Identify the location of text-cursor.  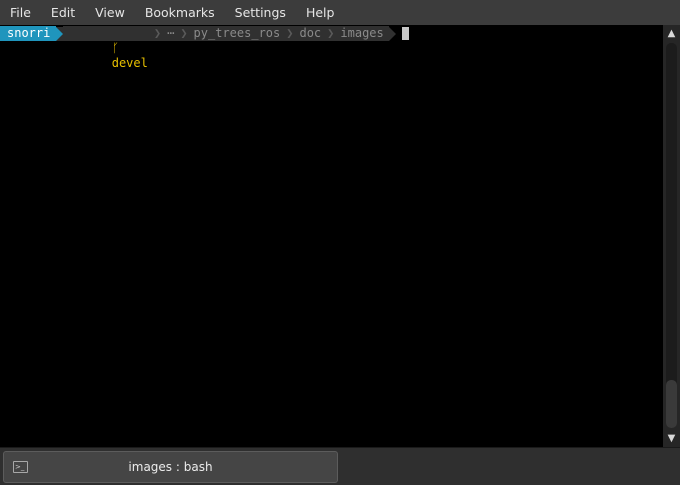
(405, 33).